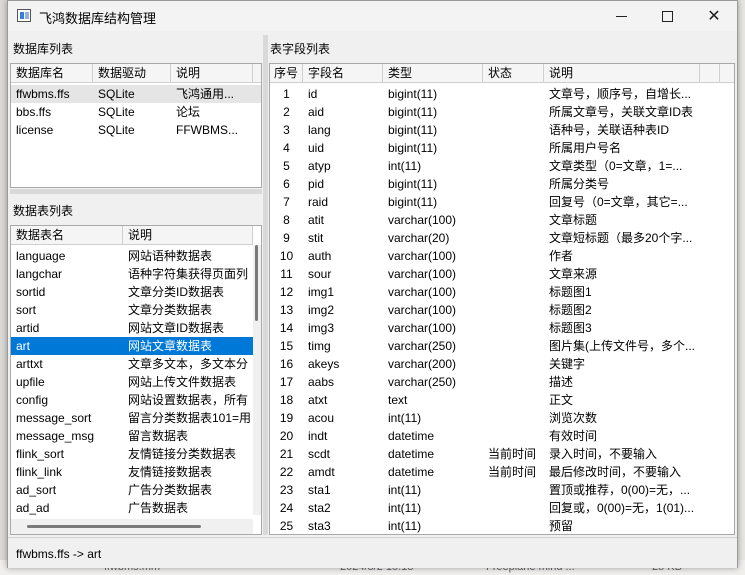 The width and height of the screenshot is (745, 575). What do you see at coordinates (495, 310) in the screenshot?
I see `field-list-row: 13 img2 varchar(100) 标题图2` at bounding box center [495, 310].